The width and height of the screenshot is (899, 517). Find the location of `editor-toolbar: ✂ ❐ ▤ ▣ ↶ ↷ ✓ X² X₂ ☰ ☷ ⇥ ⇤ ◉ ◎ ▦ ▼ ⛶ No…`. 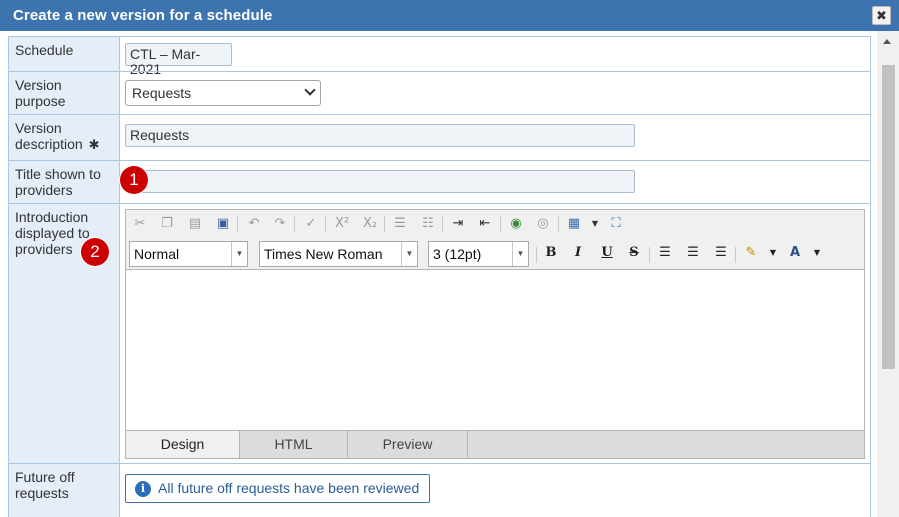

editor-toolbar: ✂ ❐ ▤ ▣ ↶ ↷ ✓ X² X₂ ☰ ☷ ⇥ ⇤ ◉ ◎ ▦ ▼ ⛶ No… is located at coordinates (495, 240).